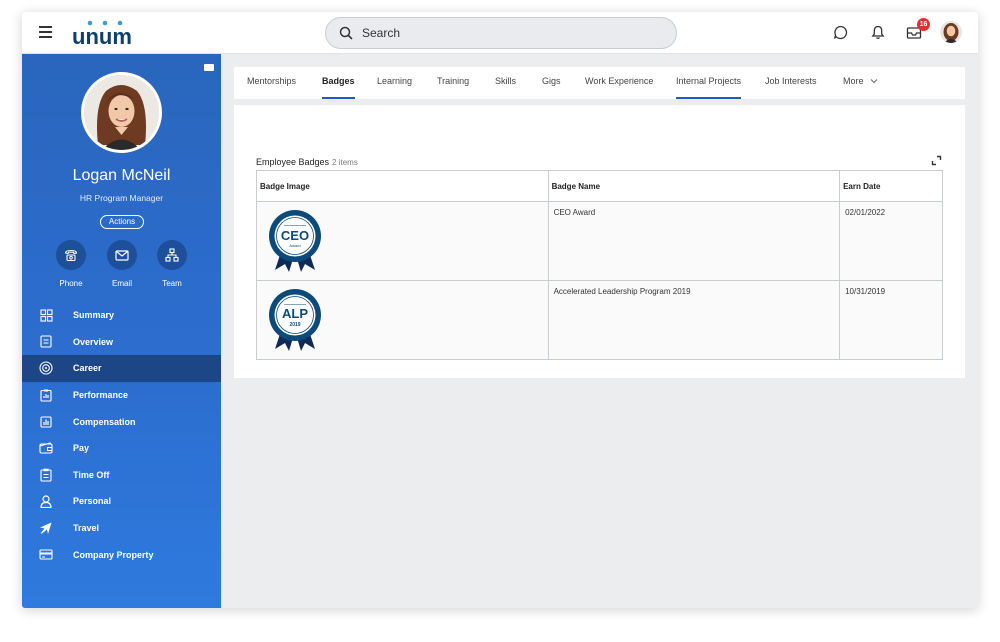 This screenshot has width=1000, height=642. I want to click on profile-title: HR Program Manager, so click(121, 198).